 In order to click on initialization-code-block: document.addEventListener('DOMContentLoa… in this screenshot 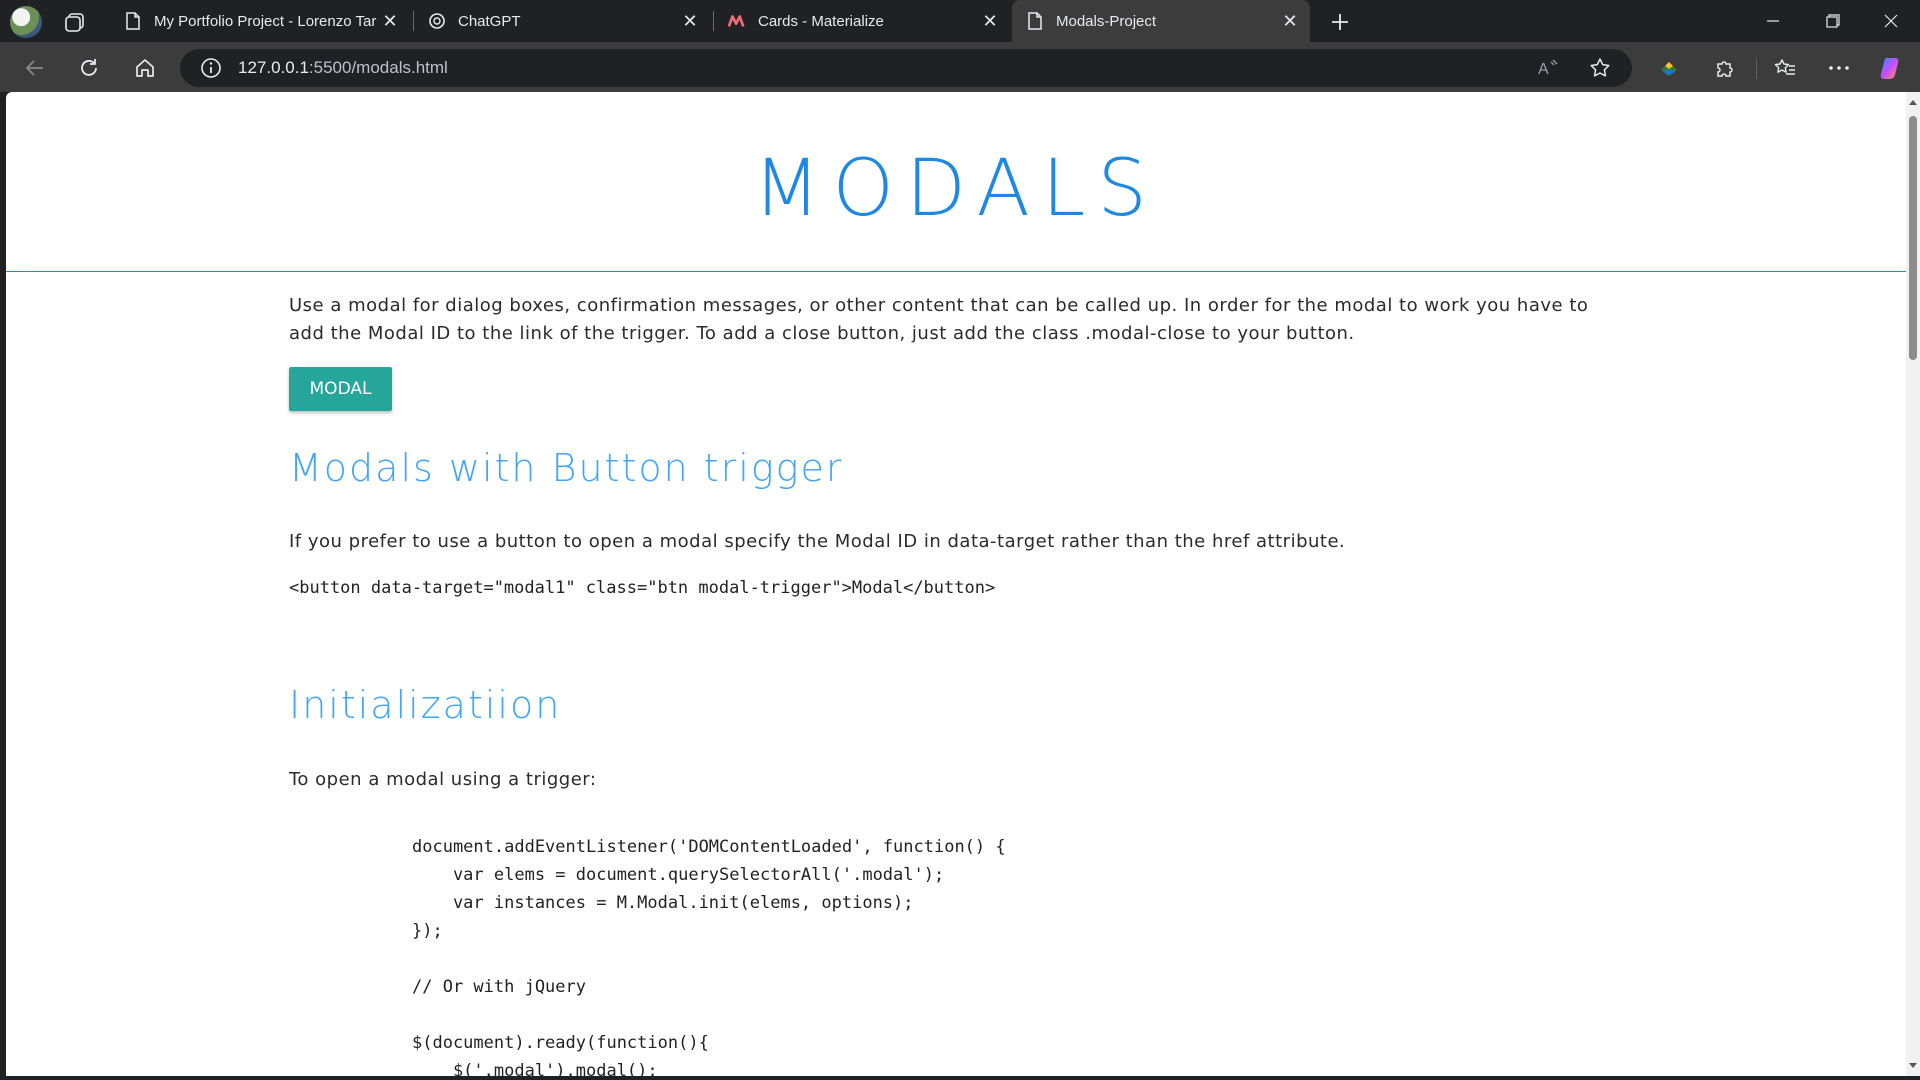, I will do `click(709, 956)`.